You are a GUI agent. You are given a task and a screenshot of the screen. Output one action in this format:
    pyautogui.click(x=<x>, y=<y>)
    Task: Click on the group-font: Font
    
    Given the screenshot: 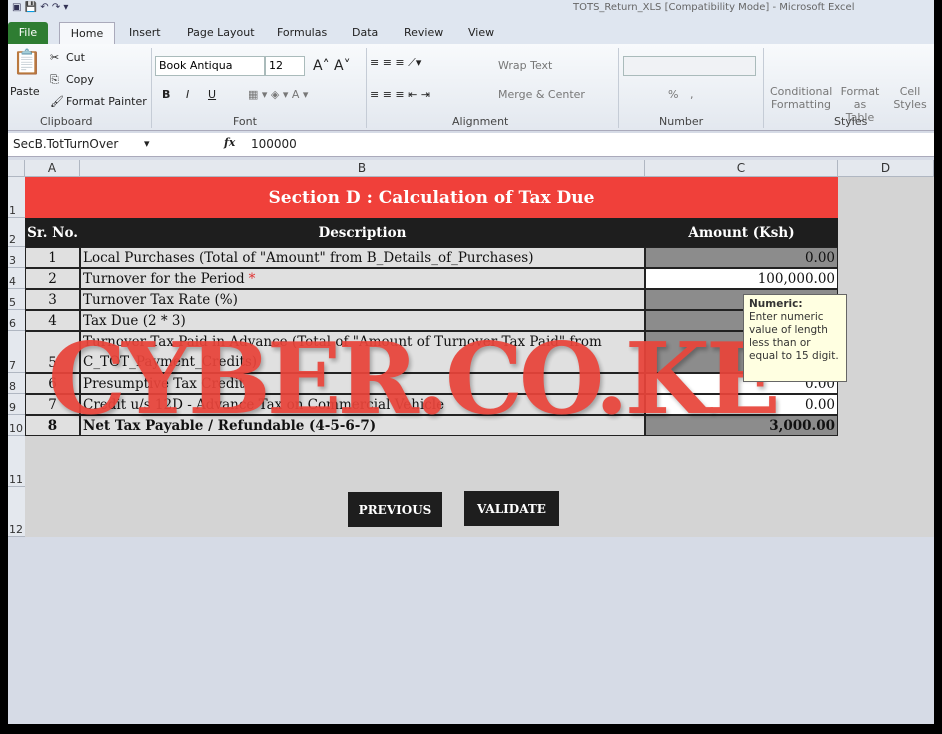 What is the action you would take?
    pyautogui.click(x=245, y=121)
    